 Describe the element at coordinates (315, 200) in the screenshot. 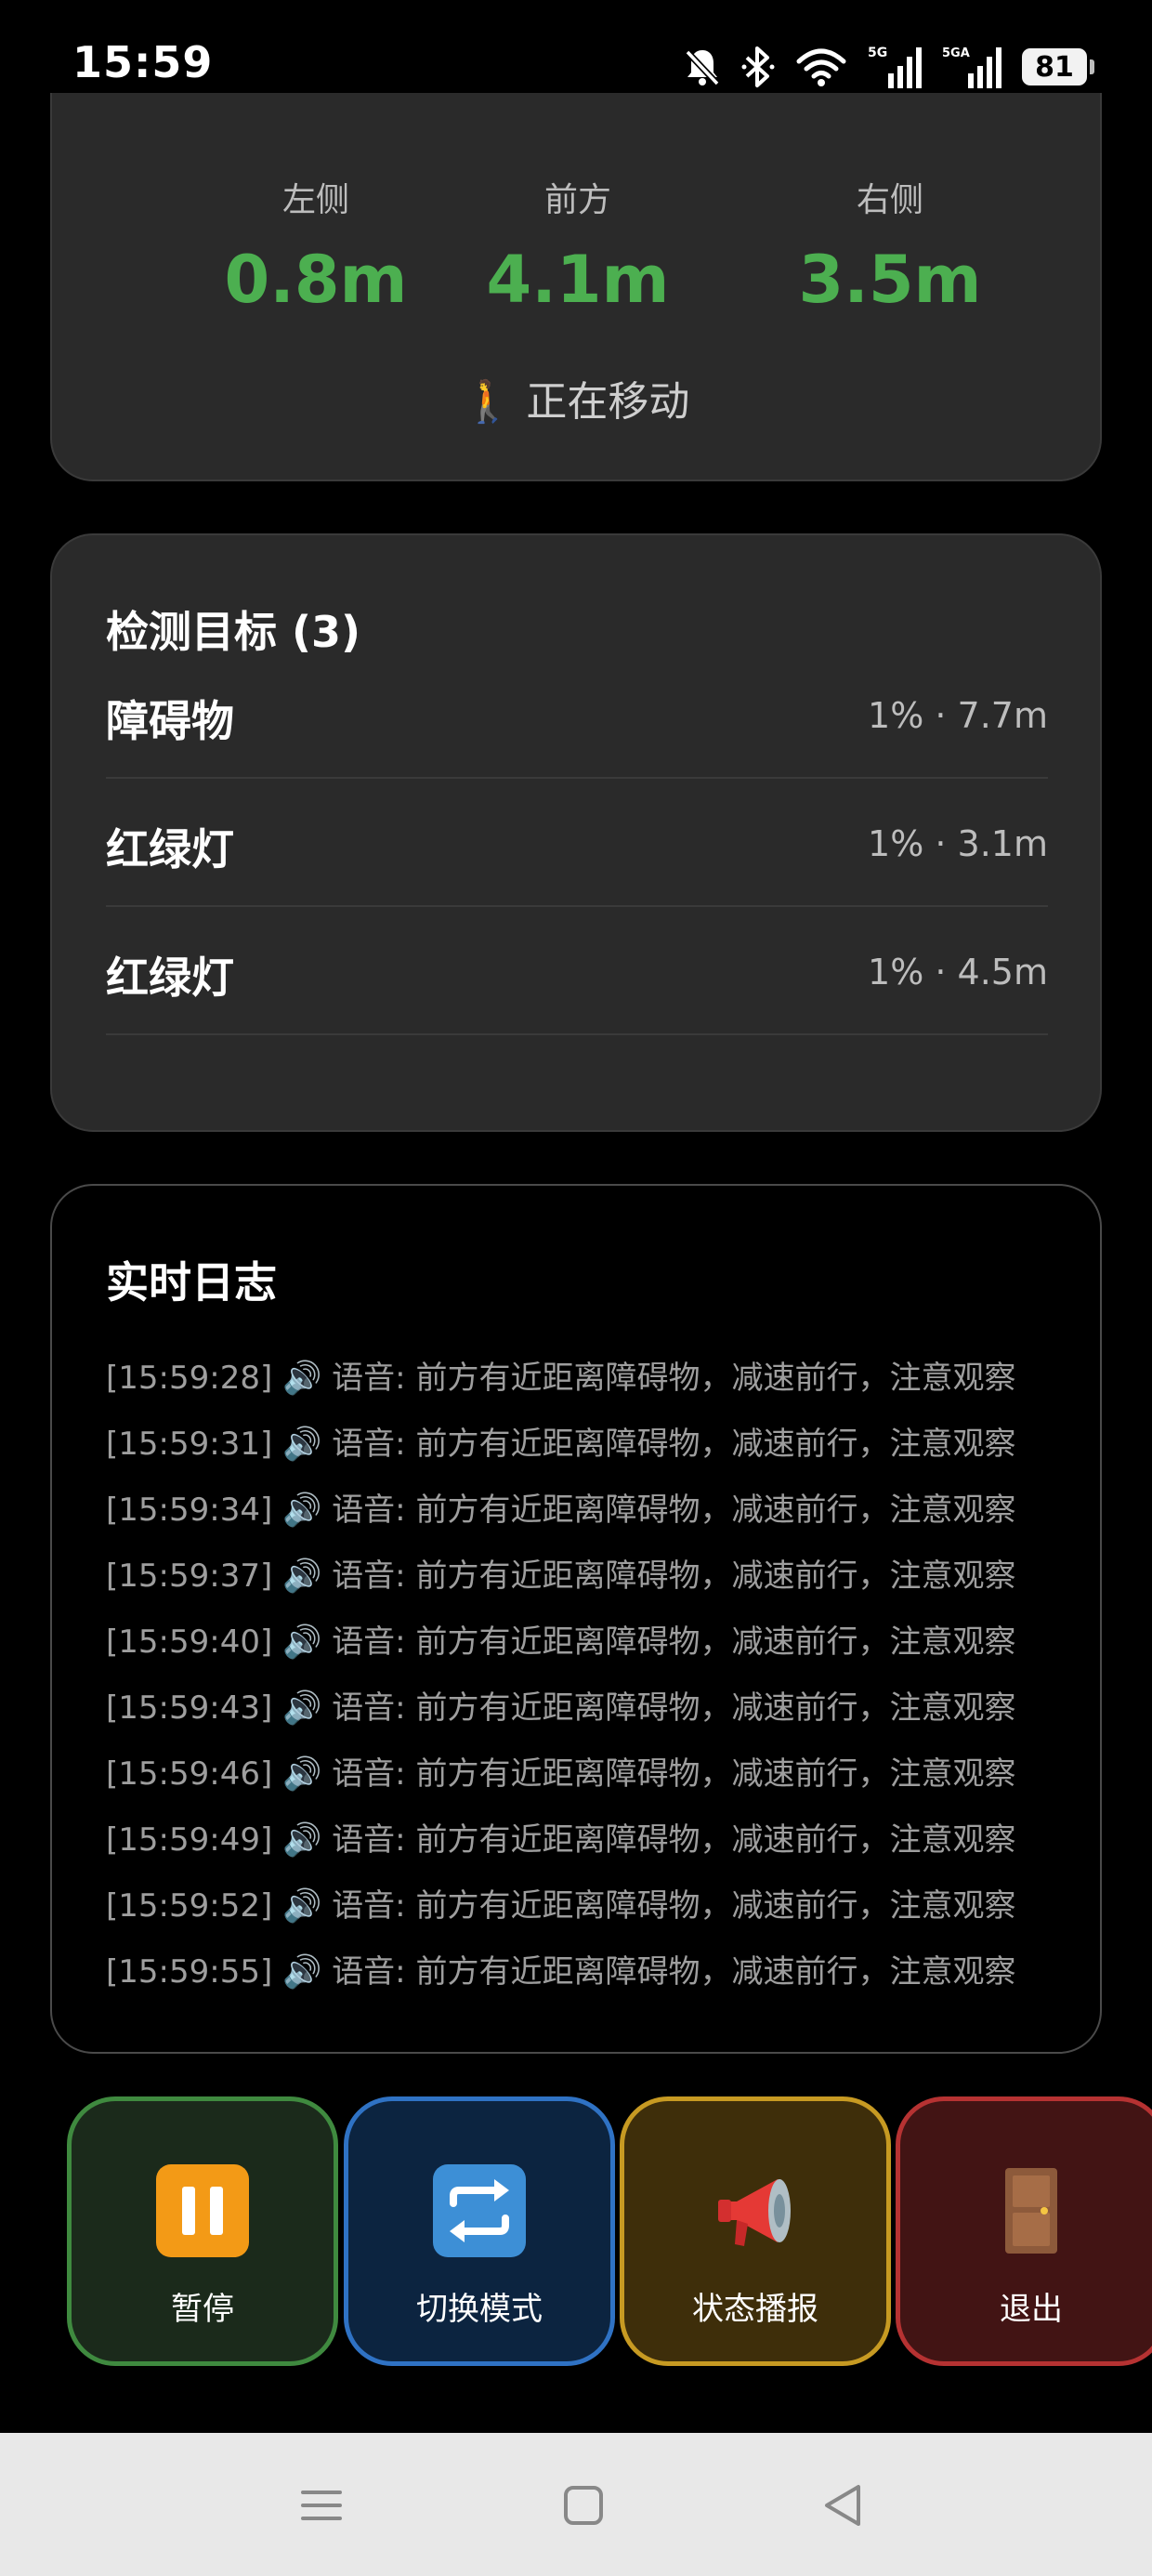

I see `distance-left-label: 左侧` at that location.